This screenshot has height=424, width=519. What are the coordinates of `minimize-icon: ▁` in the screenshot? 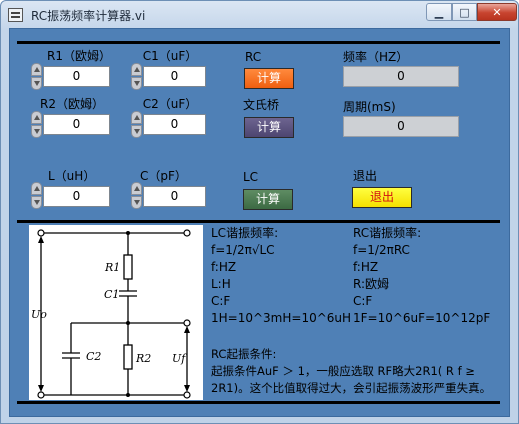 It's located at (439, 12).